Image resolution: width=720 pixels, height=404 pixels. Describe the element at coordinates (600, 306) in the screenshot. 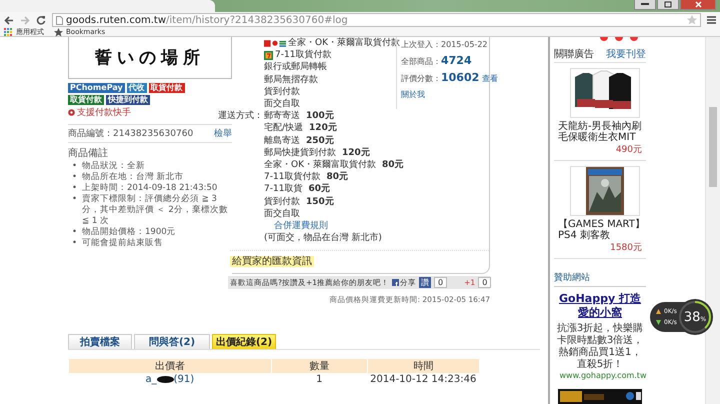

I see `ad-headline-link: GoHappy 打造愛的小窩` at that location.